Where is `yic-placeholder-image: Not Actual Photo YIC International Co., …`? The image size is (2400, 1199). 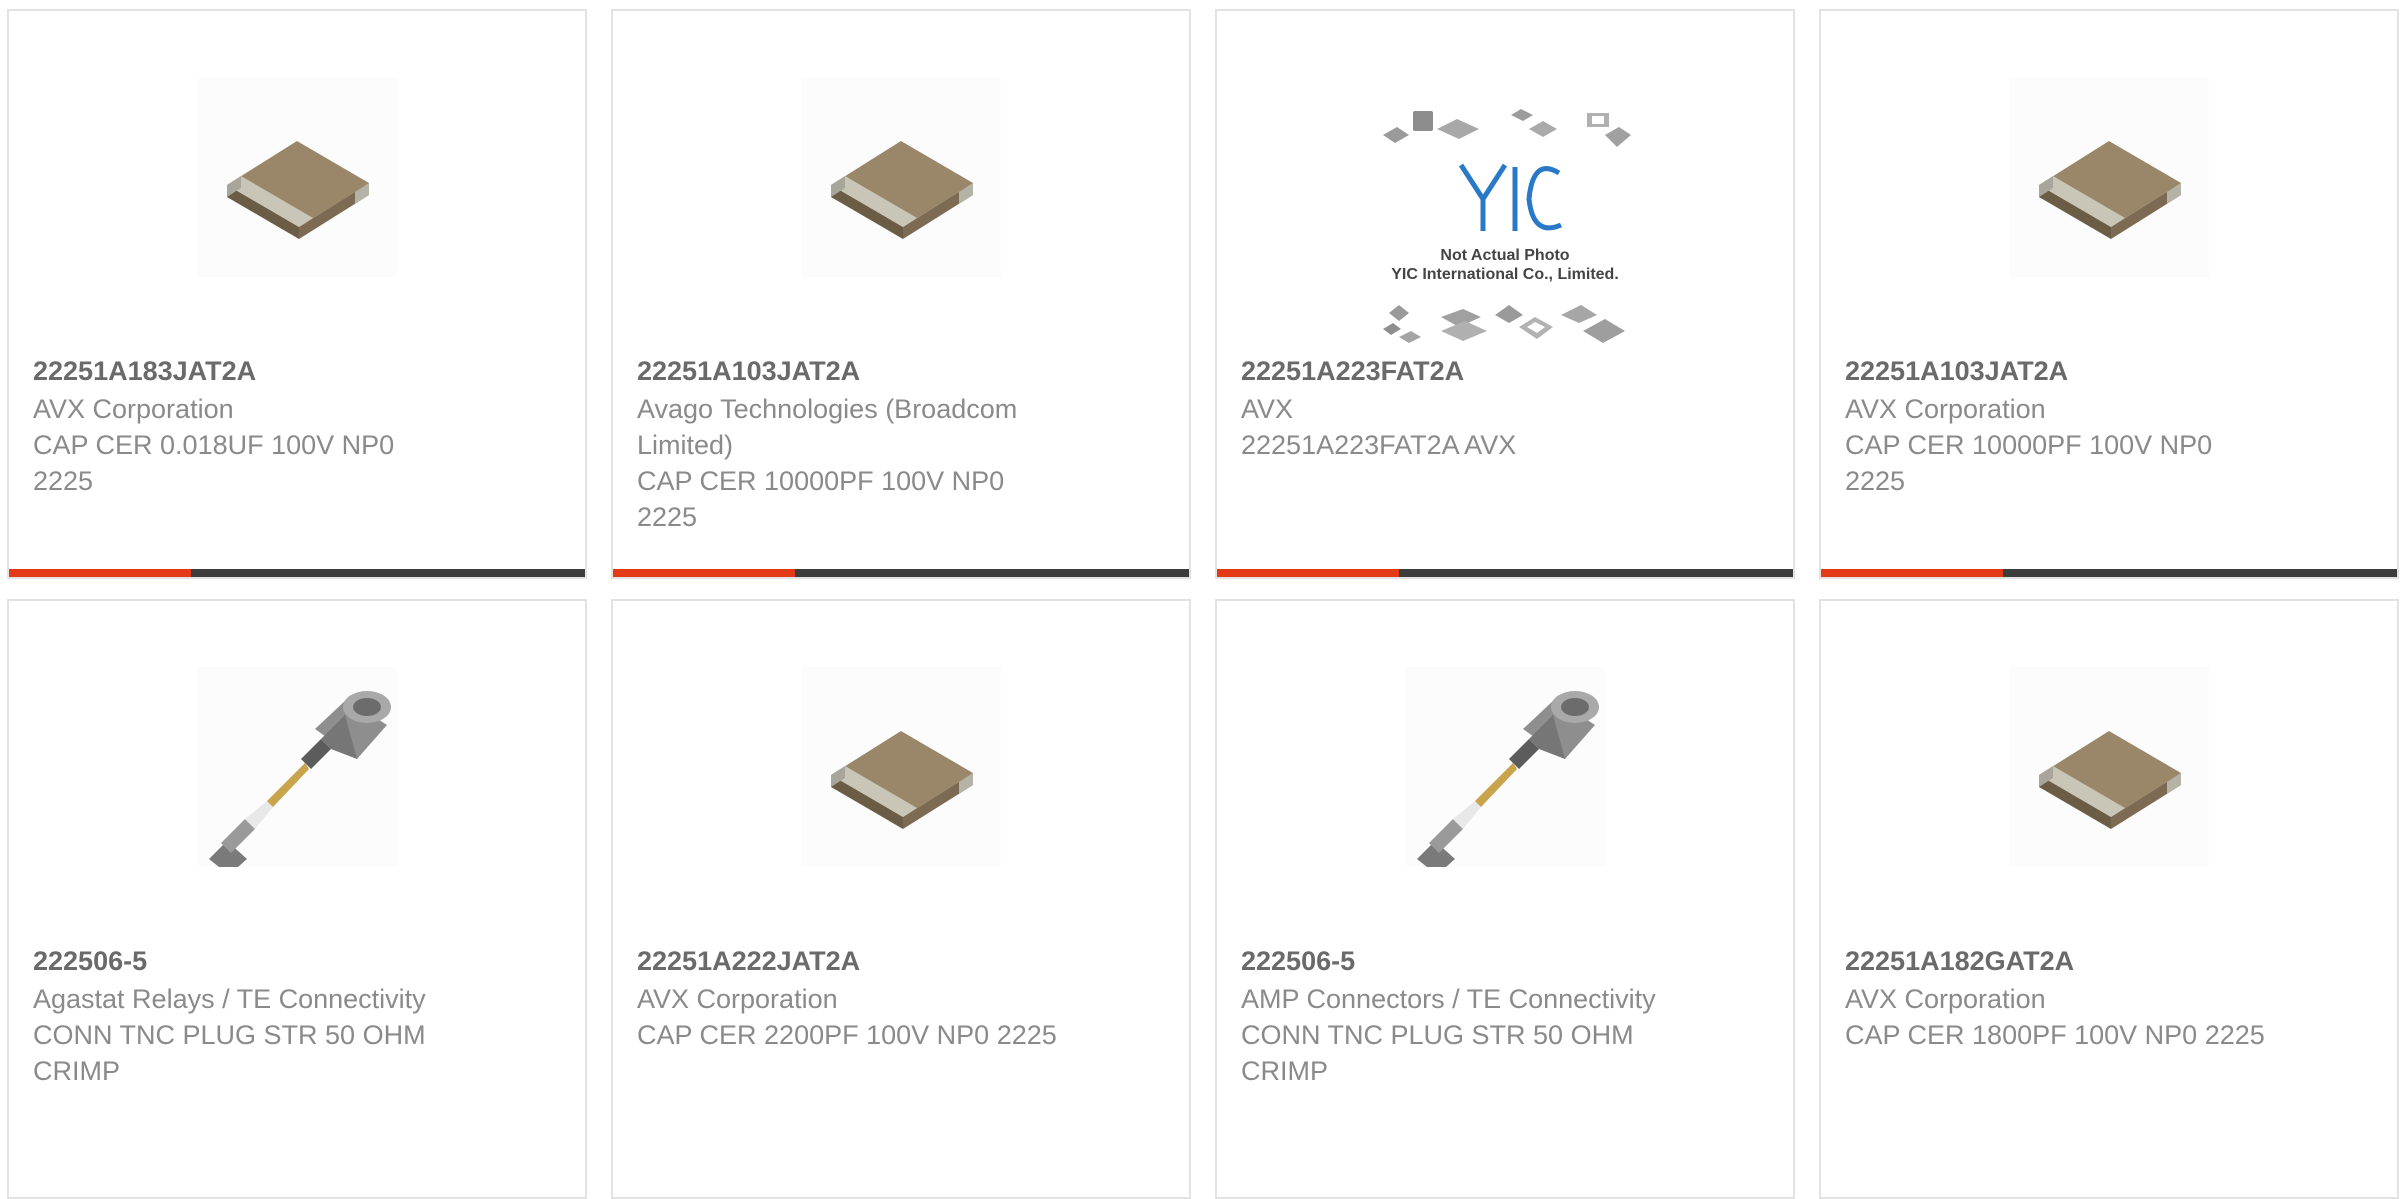 yic-placeholder-image: Not Actual Photo YIC International Co., … is located at coordinates (1505, 221).